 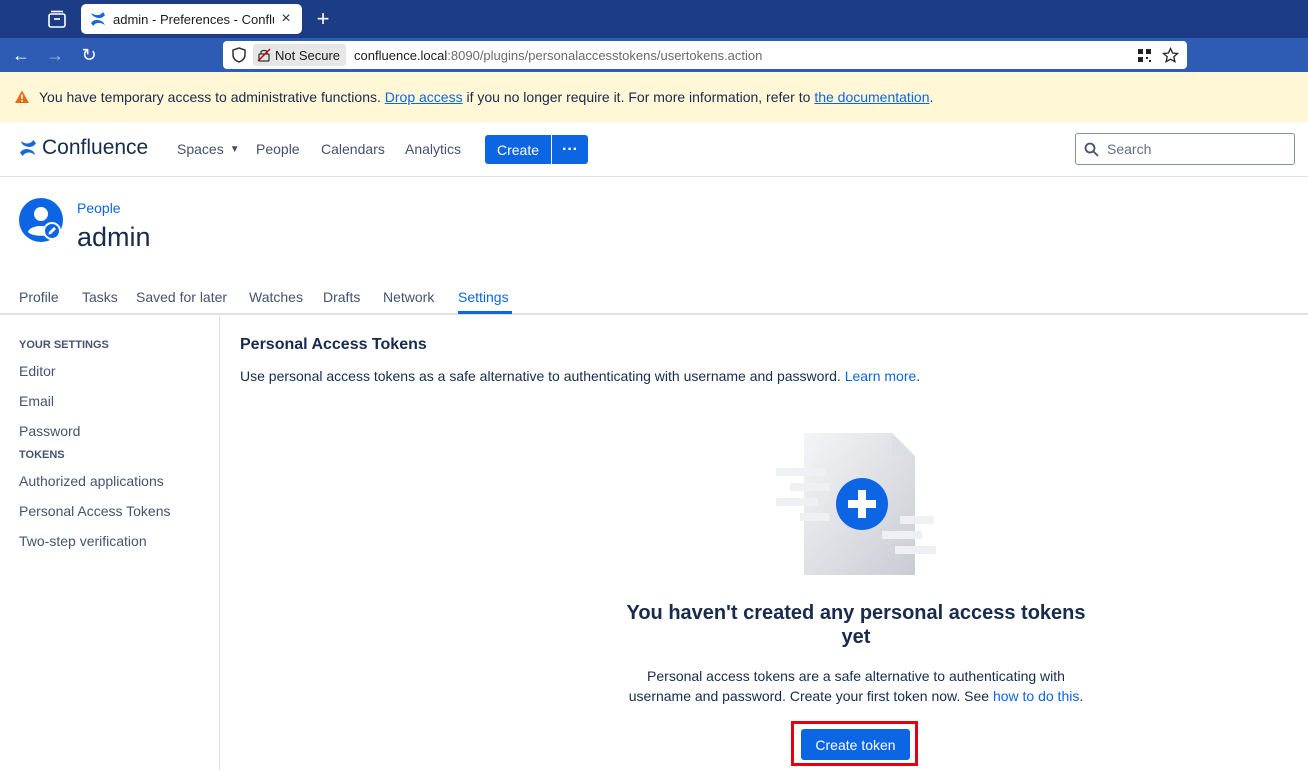 What do you see at coordinates (1036, 696) in the screenshot?
I see `how-to-link: how to do this` at bounding box center [1036, 696].